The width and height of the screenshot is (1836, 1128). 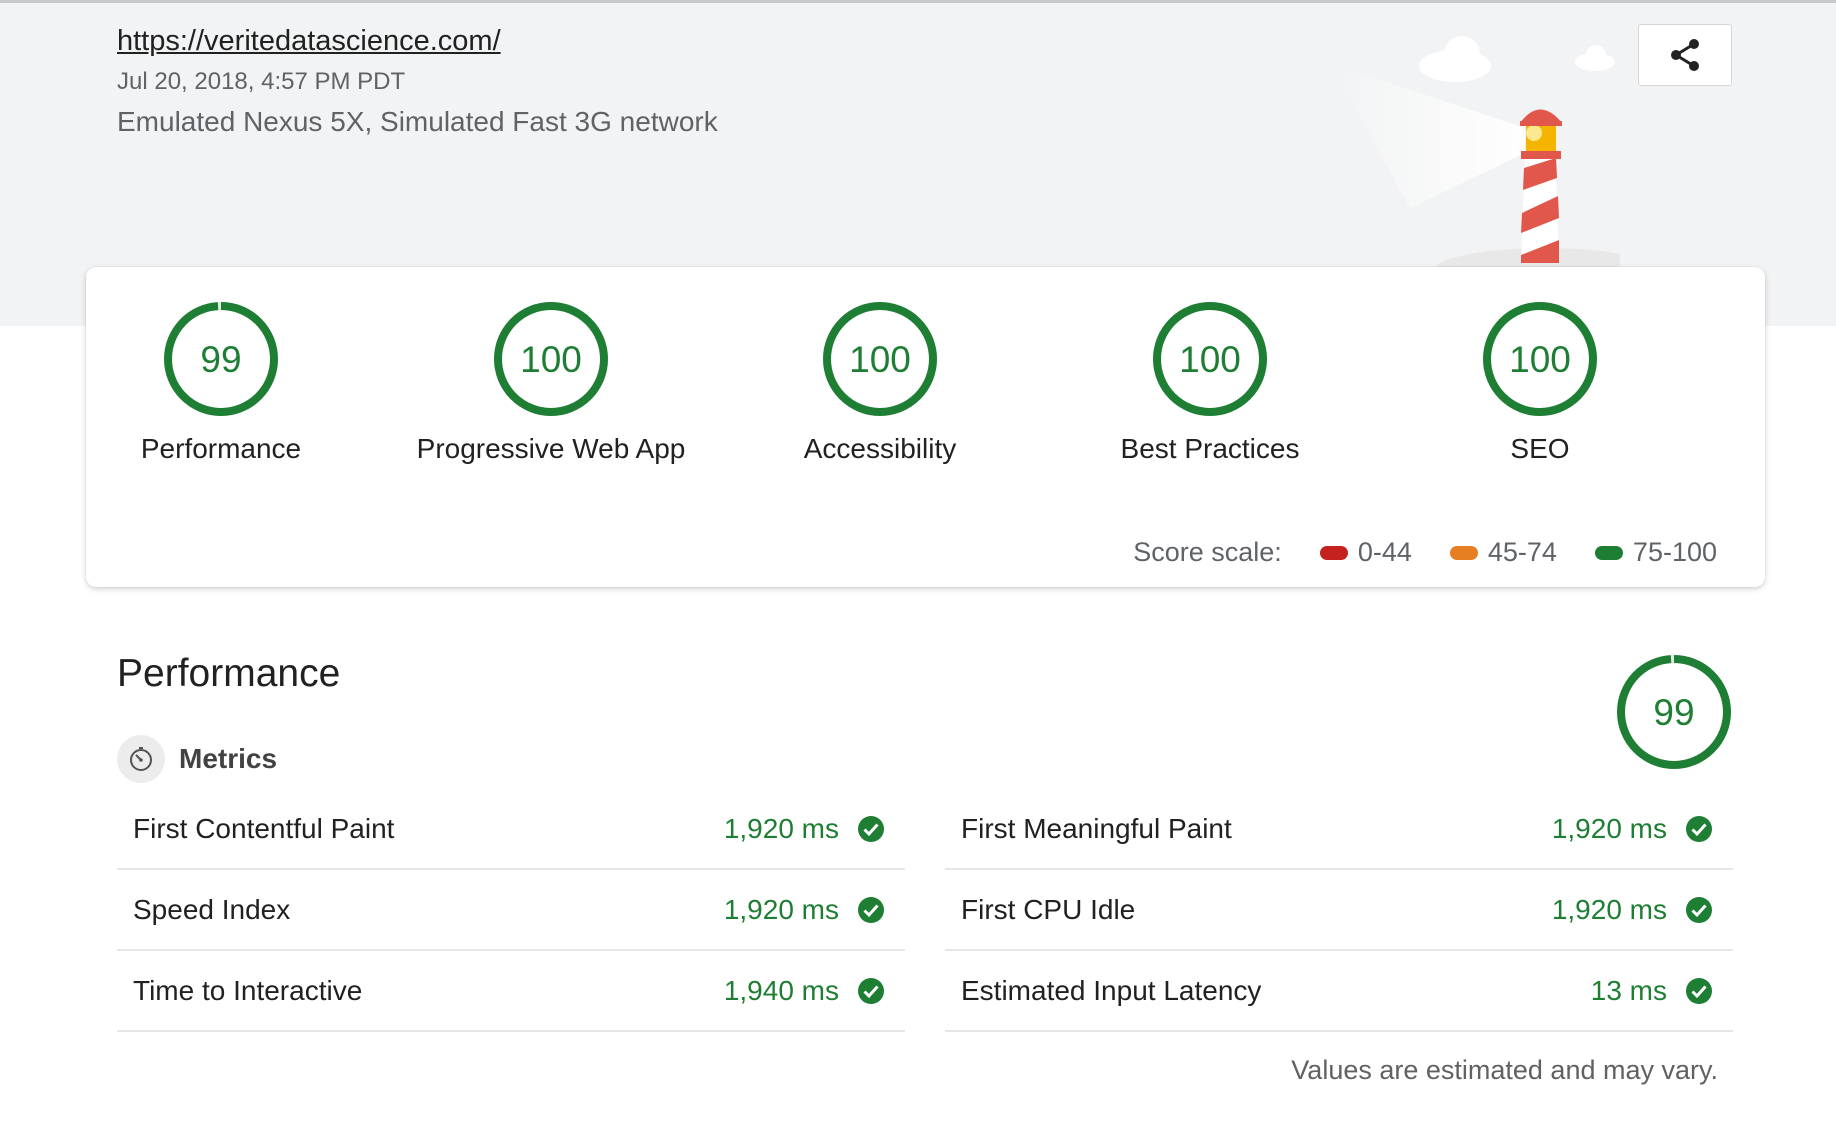 What do you see at coordinates (1628, 990) in the screenshot?
I see `metric-value: 13 ms` at bounding box center [1628, 990].